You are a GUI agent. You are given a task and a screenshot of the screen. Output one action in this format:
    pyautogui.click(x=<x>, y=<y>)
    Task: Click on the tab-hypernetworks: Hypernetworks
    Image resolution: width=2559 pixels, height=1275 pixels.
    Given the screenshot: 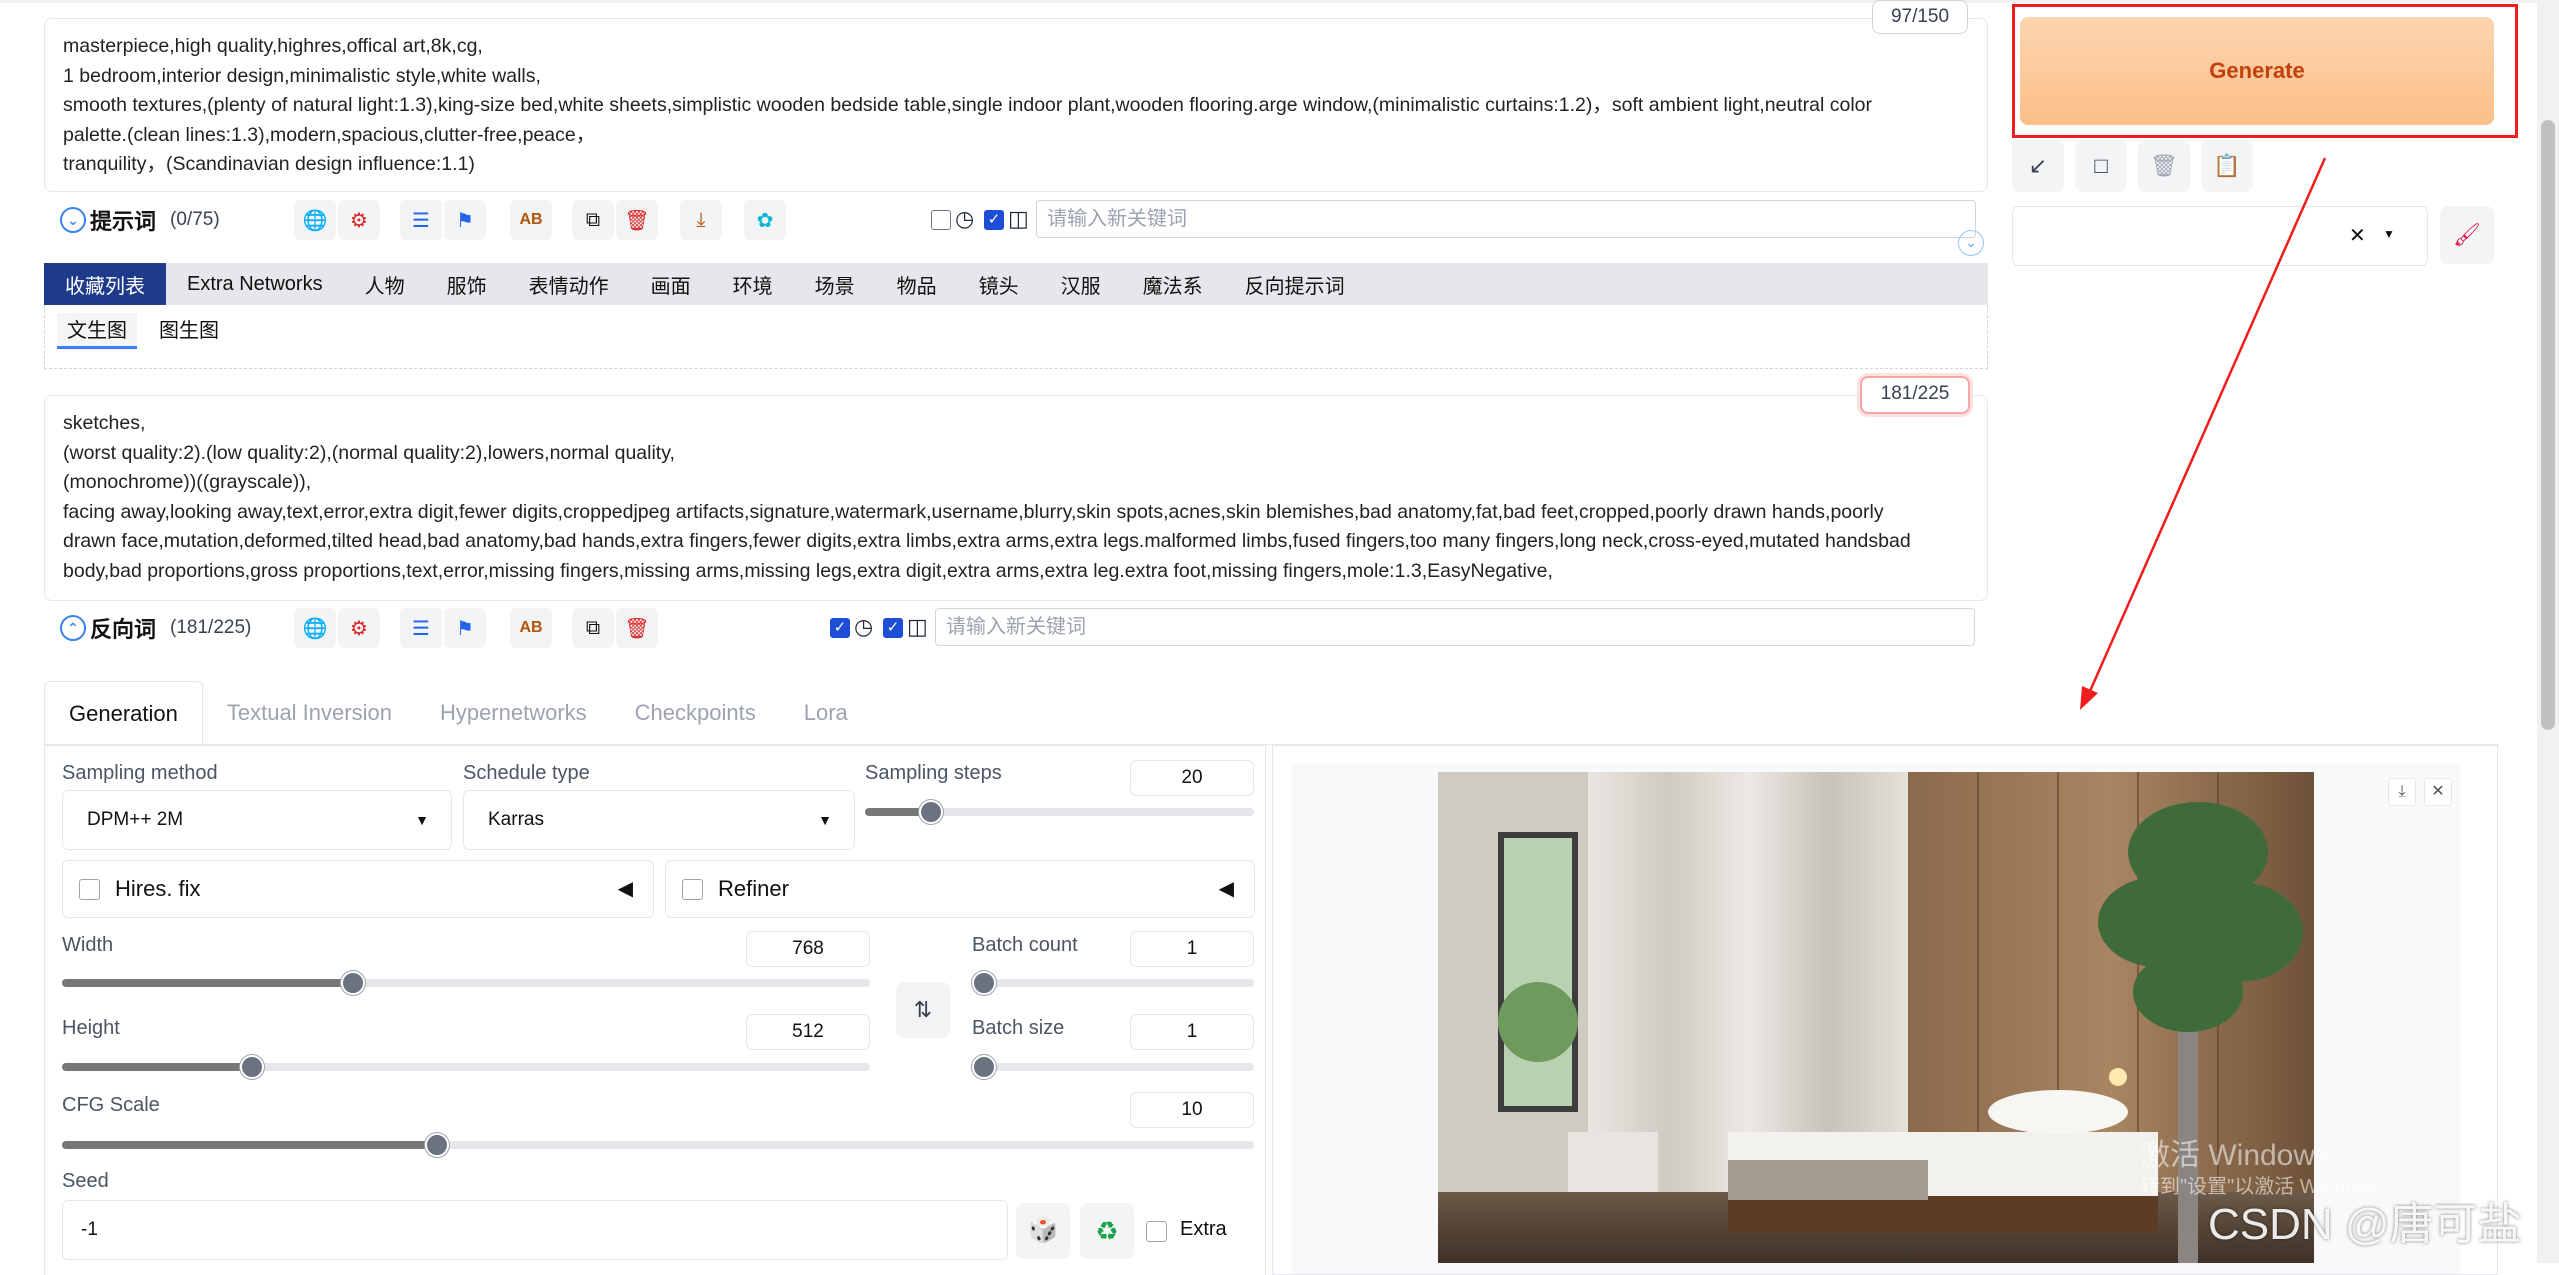 What is the action you would take?
    pyautogui.click(x=513, y=713)
    